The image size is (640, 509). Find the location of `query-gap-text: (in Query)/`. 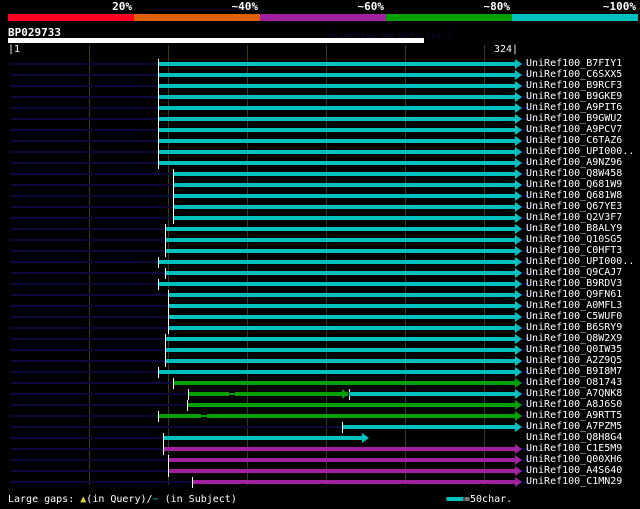

query-gap-text: (in Query)/ is located at coordinates (119, 499).